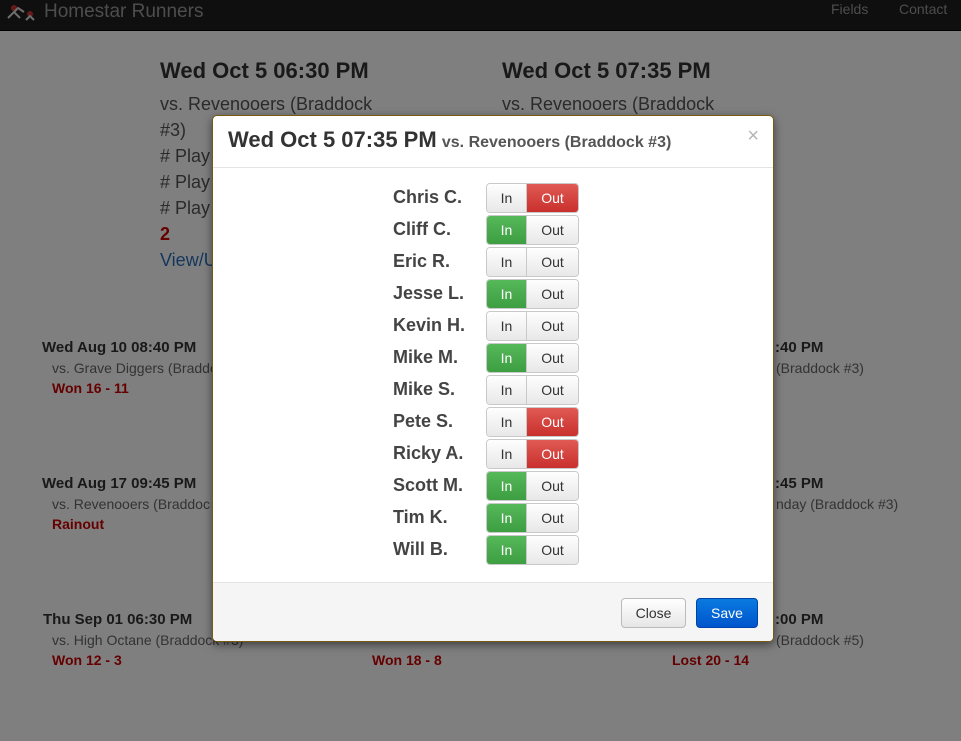  What do you see at coordinates (422, 261) in the screenshot?
I see `player-name: Eric R.` at bounding box center [422, 261].